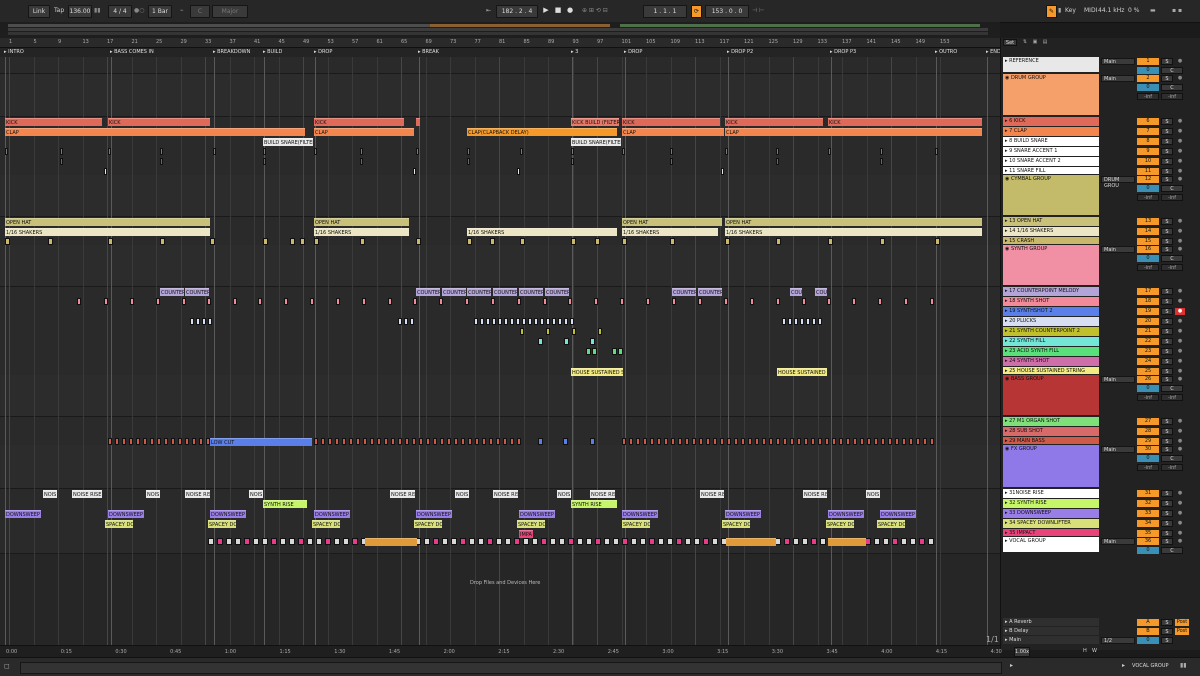 The width and height of the screenshot is (1200, 676). I want to click on arrangement-clip: HOUSE SUSTAINED ST, so click(597, 372).